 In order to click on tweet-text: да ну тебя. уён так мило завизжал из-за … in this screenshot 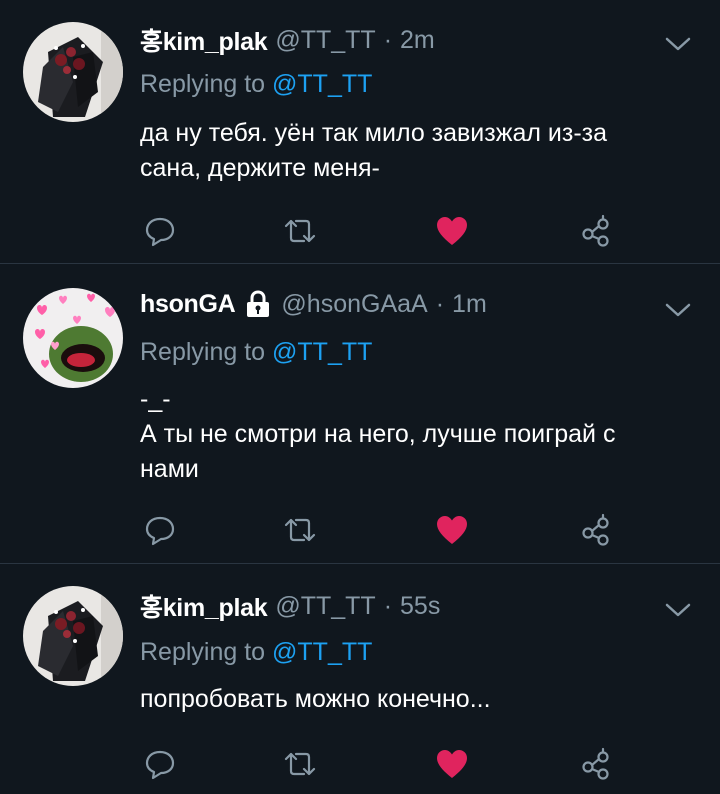, I will do `click(374, 150)`.